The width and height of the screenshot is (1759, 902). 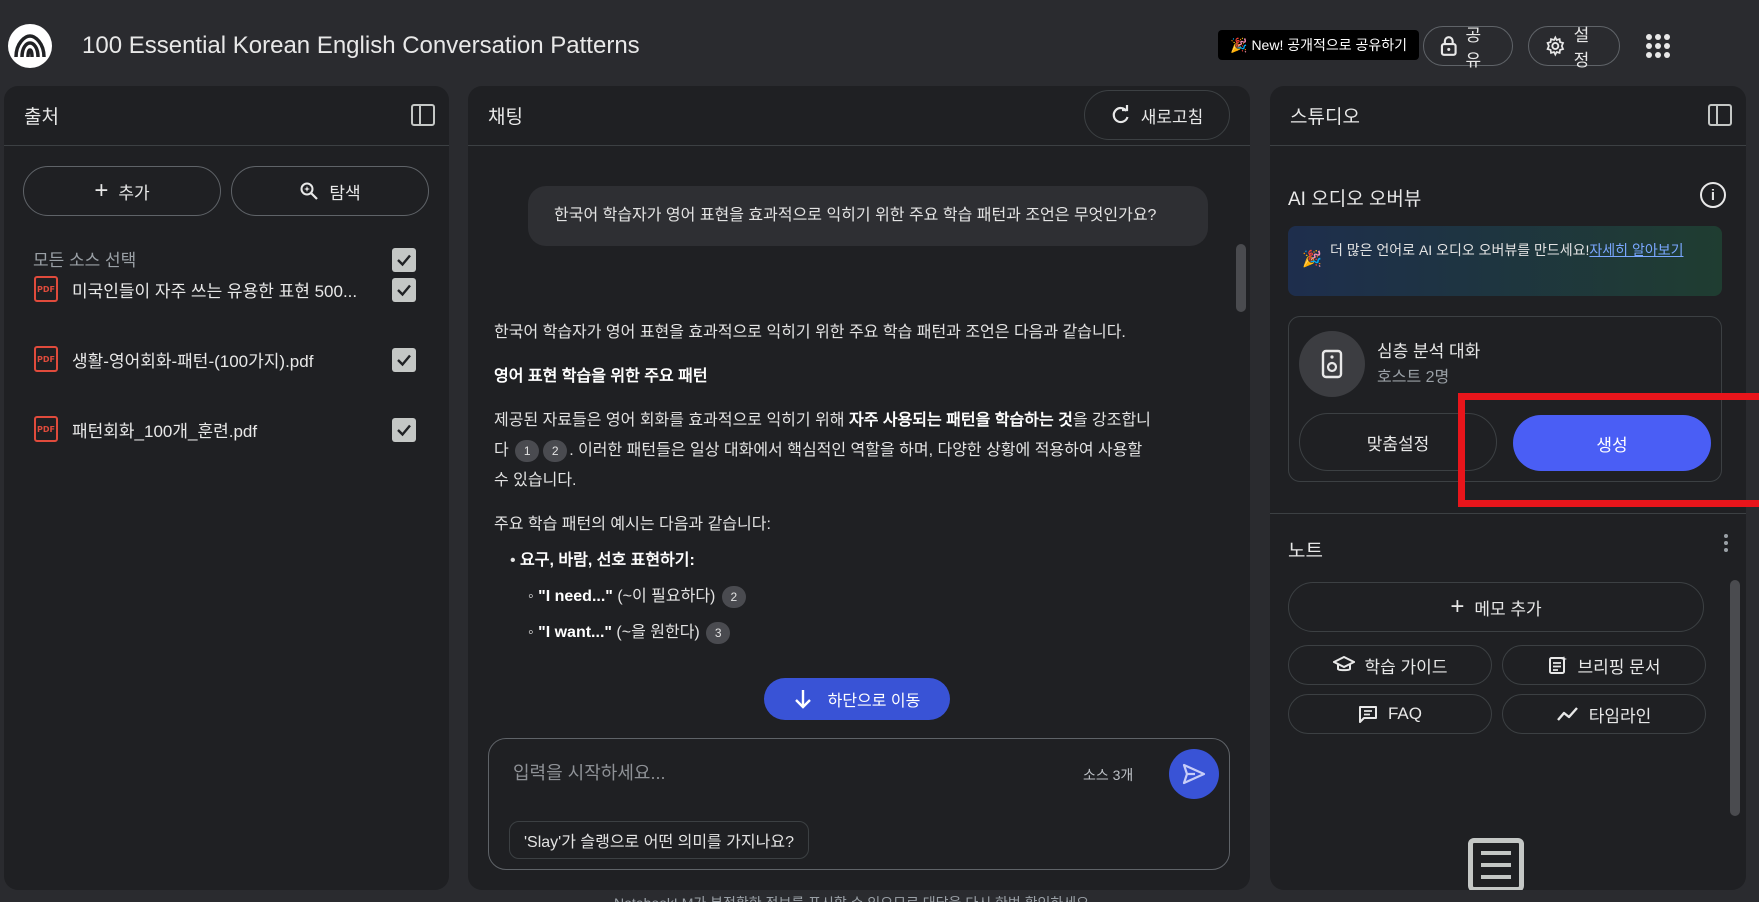 I want to click on send-icon, so click(x=1194, y=774).